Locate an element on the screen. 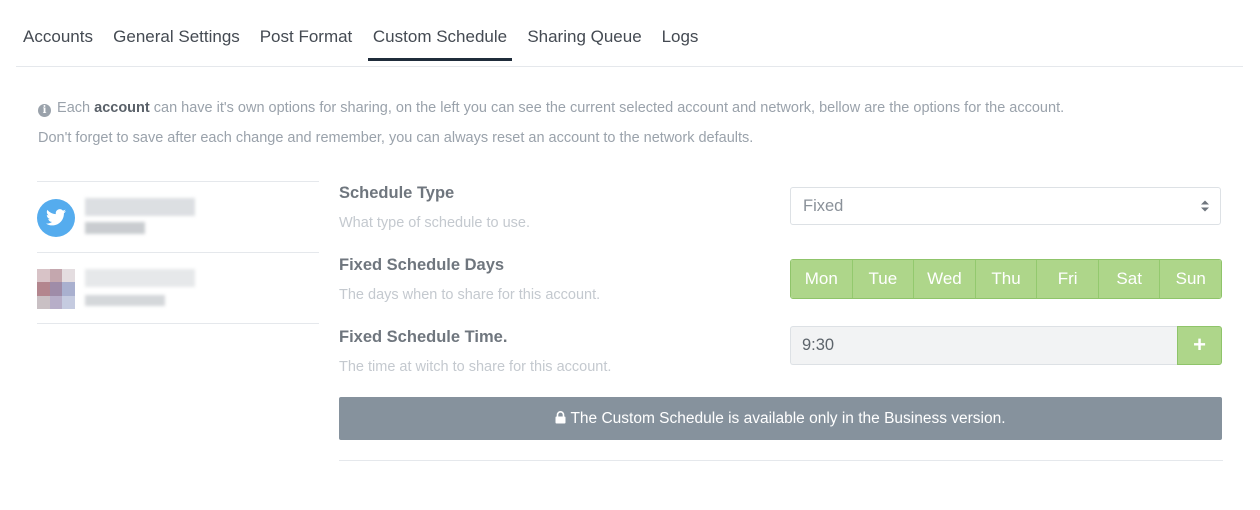 This screenshot has height=510, width=1260. schedule-type-description: What type of schedule to use. is located at coordinates (435, 223).